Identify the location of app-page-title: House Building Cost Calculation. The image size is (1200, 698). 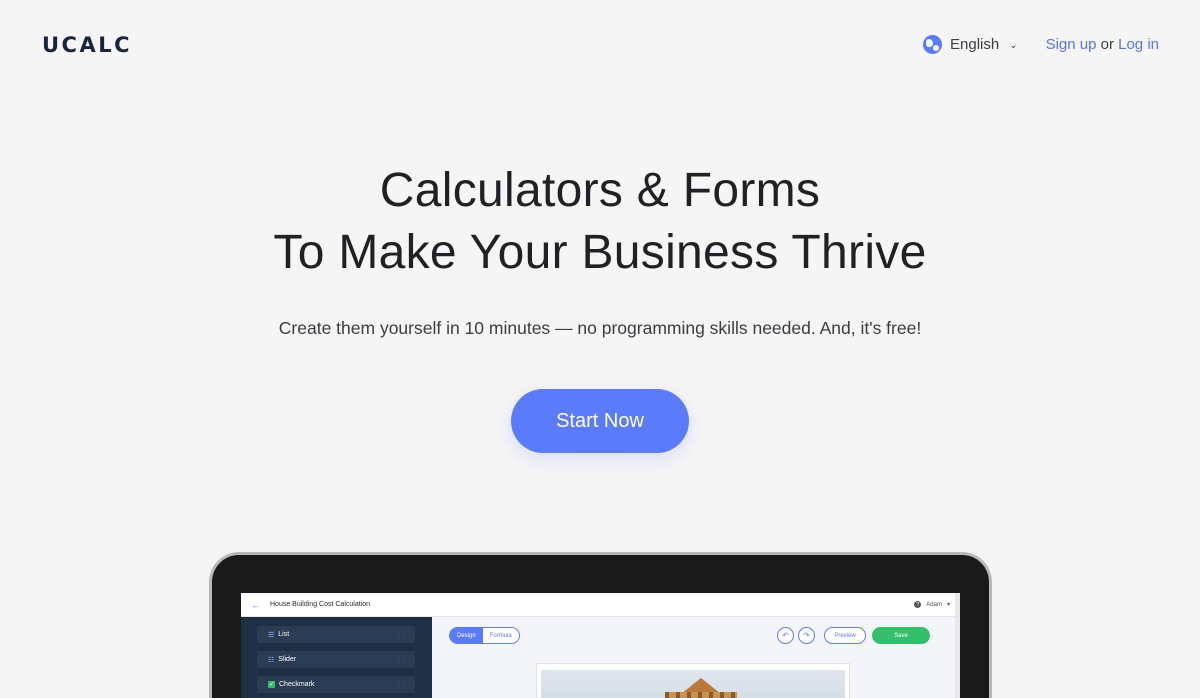
(320, 604).